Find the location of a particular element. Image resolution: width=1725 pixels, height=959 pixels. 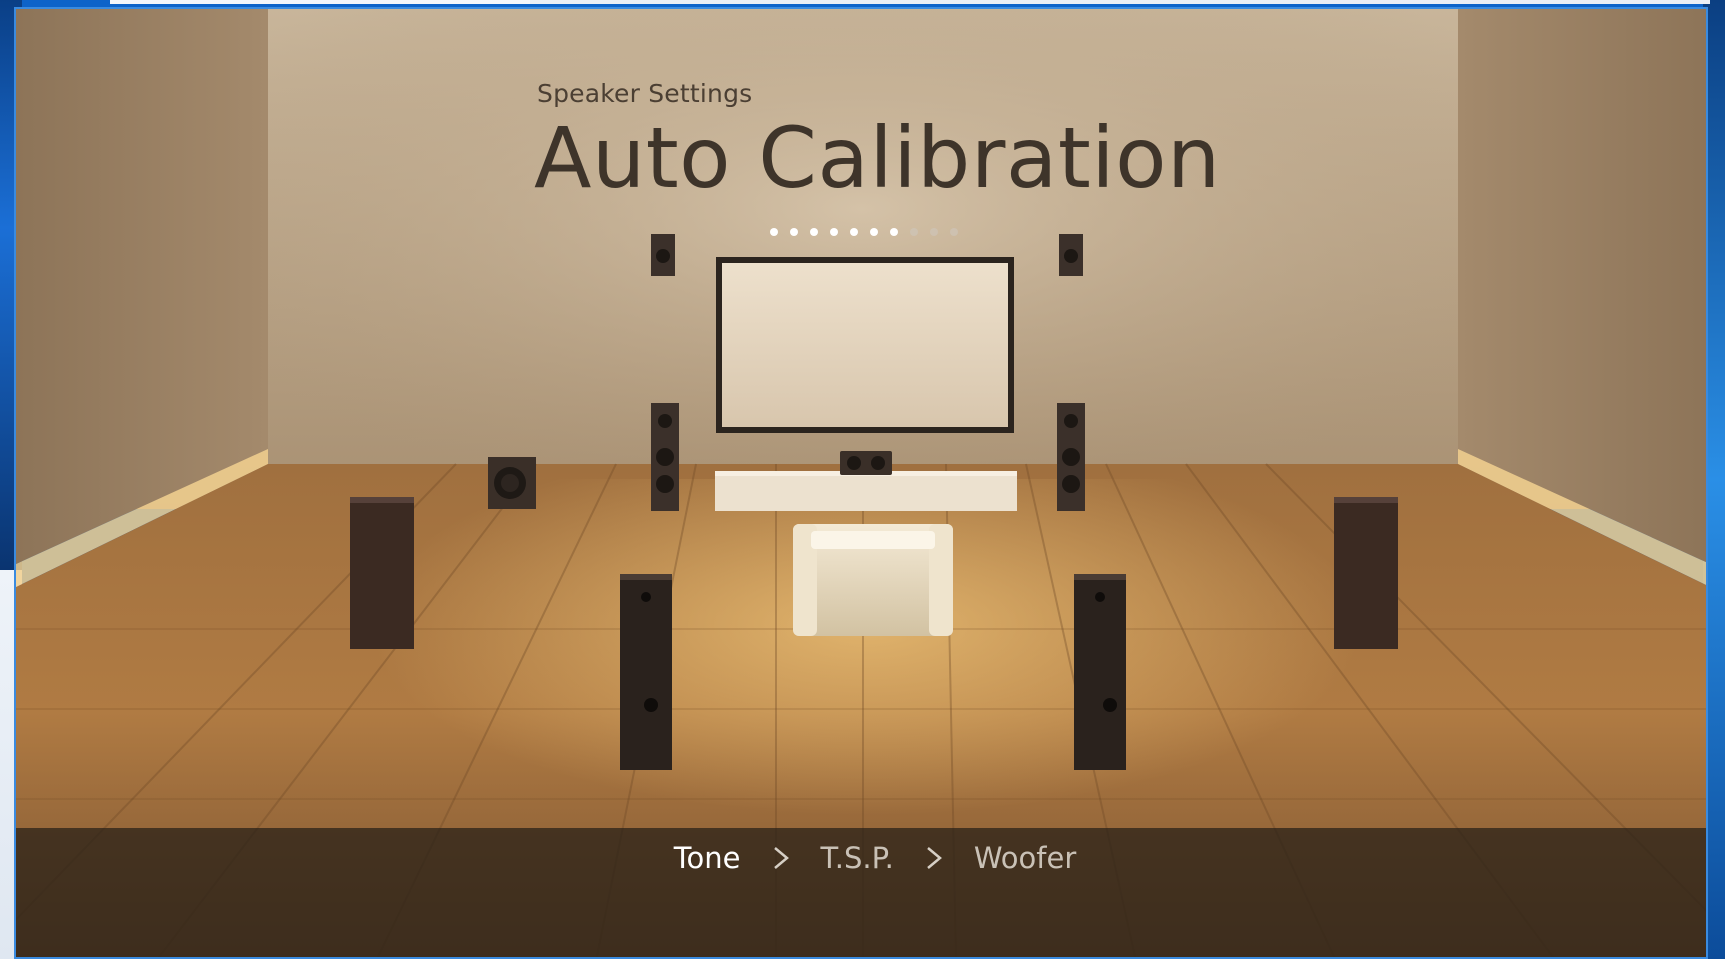

calibration-steps: Tone T.S.P. Woofer is located at coordinates (861, 858).